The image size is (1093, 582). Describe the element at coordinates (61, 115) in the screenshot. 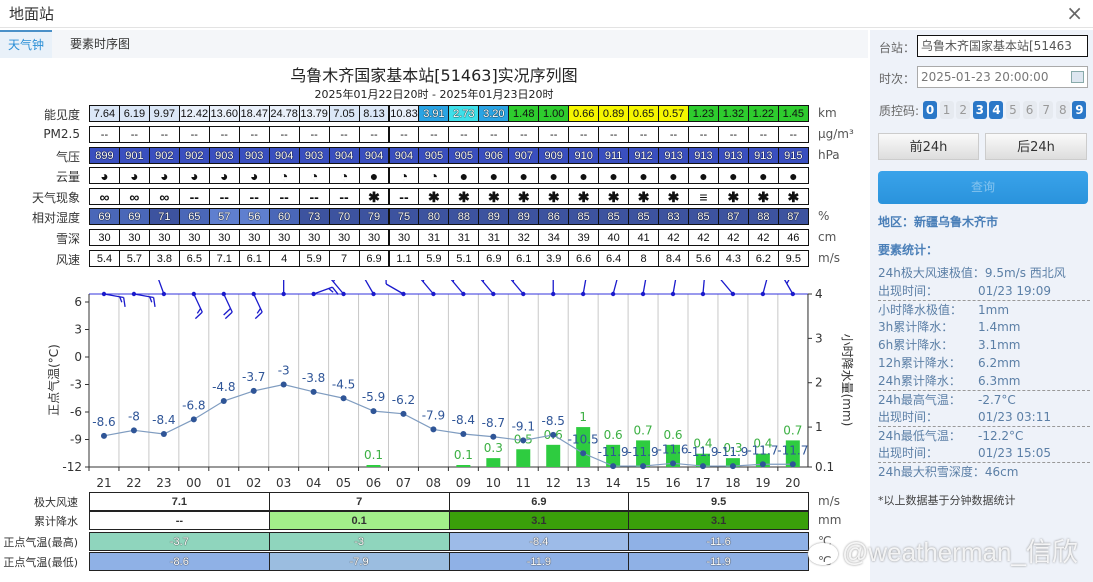

I see `row-label: 能见度` at that location.